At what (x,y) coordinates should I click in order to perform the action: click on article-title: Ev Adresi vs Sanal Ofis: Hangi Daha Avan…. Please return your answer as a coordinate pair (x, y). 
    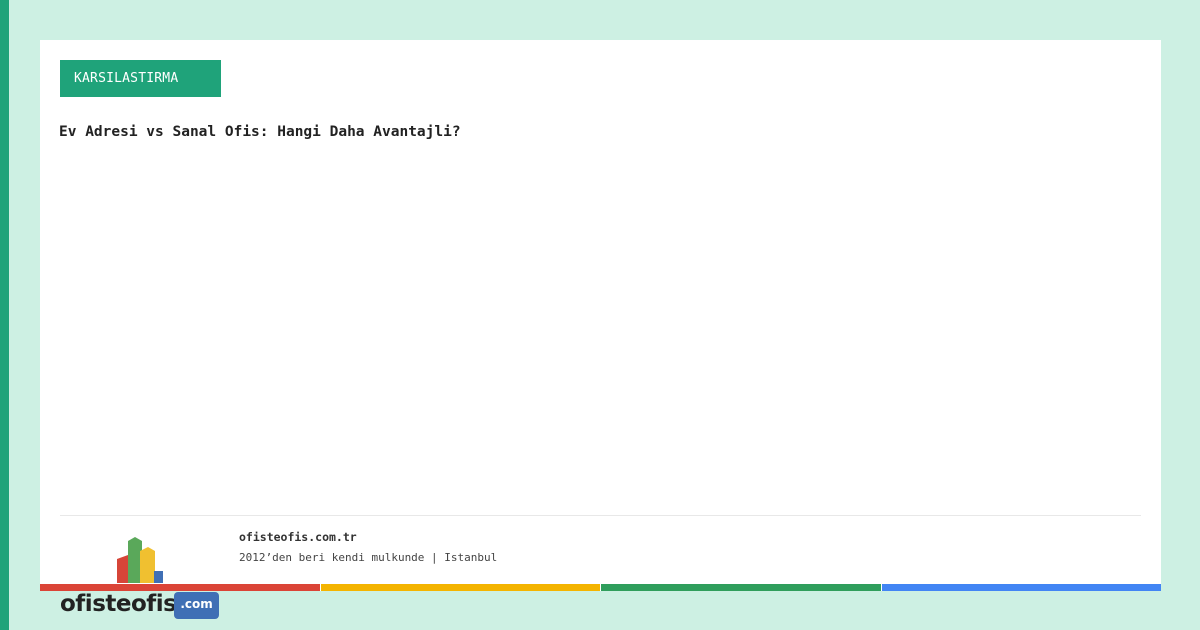
    Looking at the image, I should click on (260, 132).